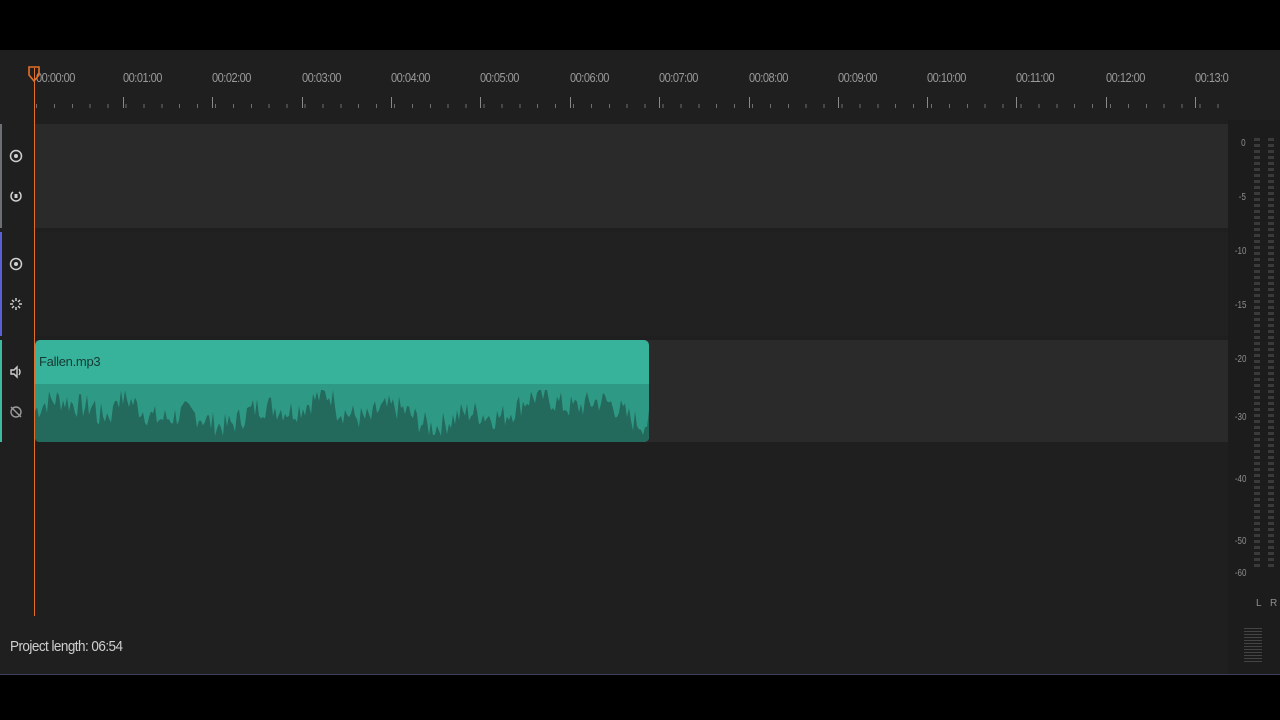 This screenshot has width=1280, height=720. Describe the element at coordinates (1259, 603) in the screenshot. I see `meter-left-label: L` at that location.